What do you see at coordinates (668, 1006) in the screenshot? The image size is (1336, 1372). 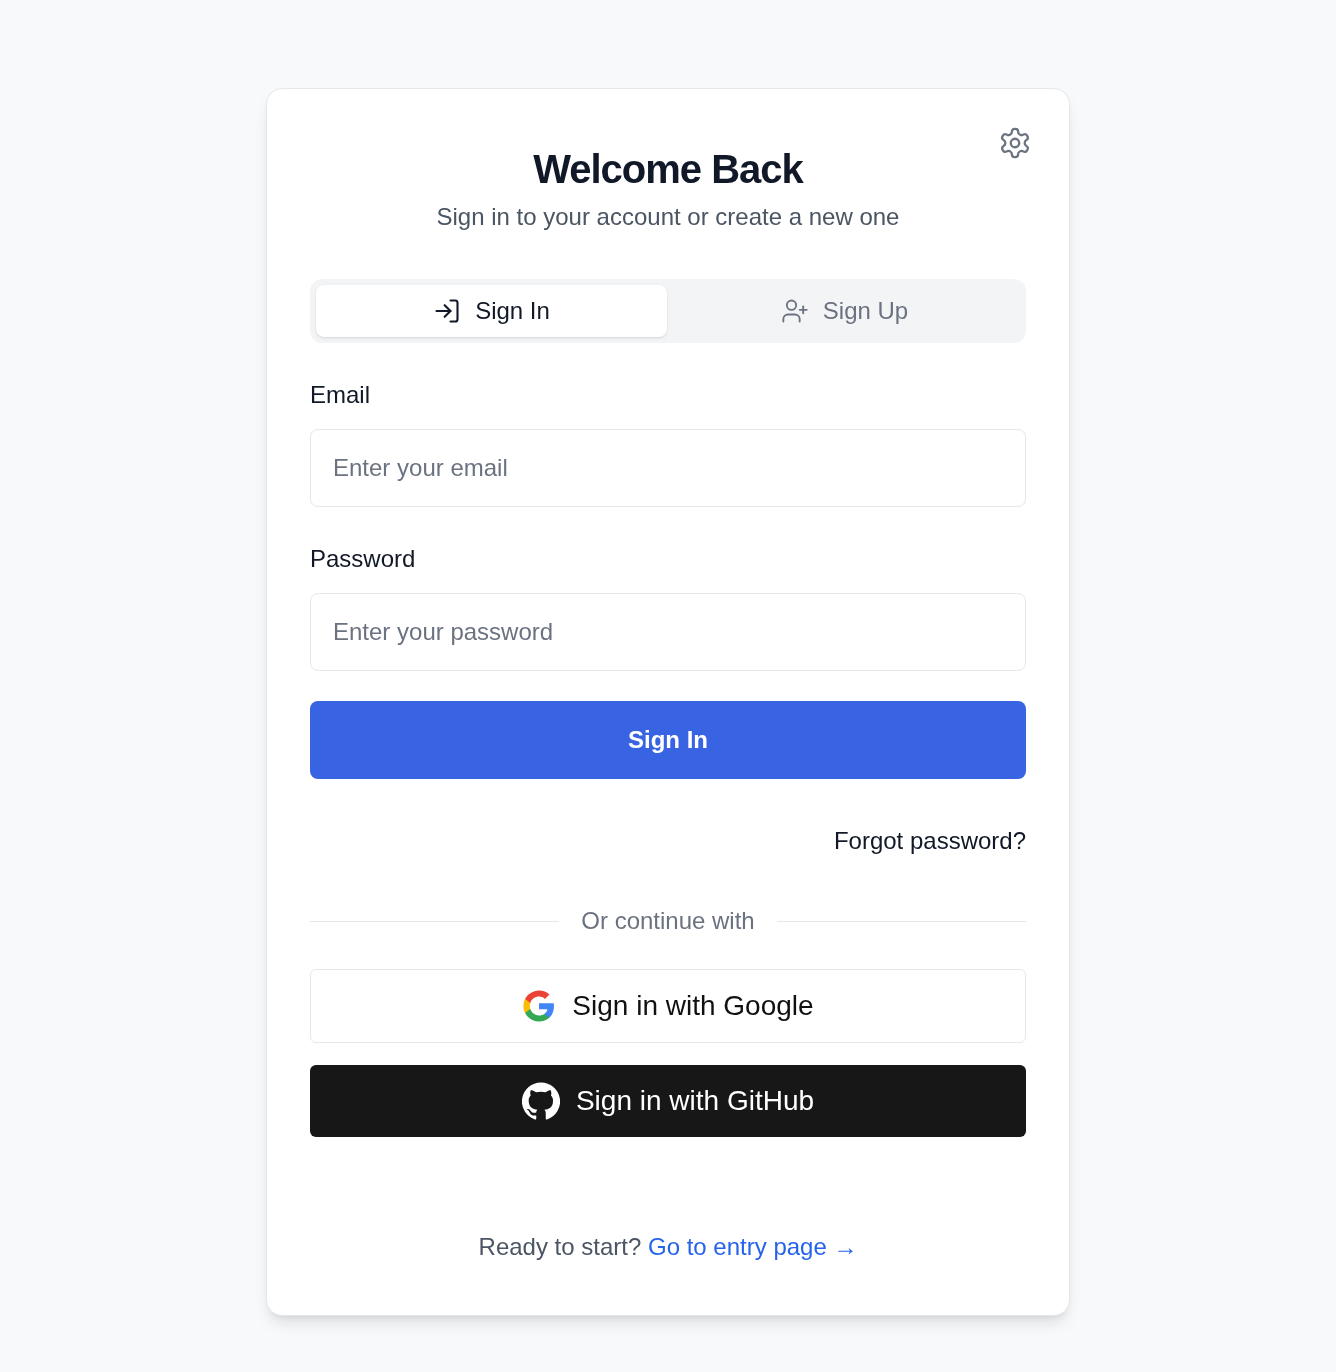 I see `google-sign-in-button: Sign in with Google` at bounding box center [668, 1006].